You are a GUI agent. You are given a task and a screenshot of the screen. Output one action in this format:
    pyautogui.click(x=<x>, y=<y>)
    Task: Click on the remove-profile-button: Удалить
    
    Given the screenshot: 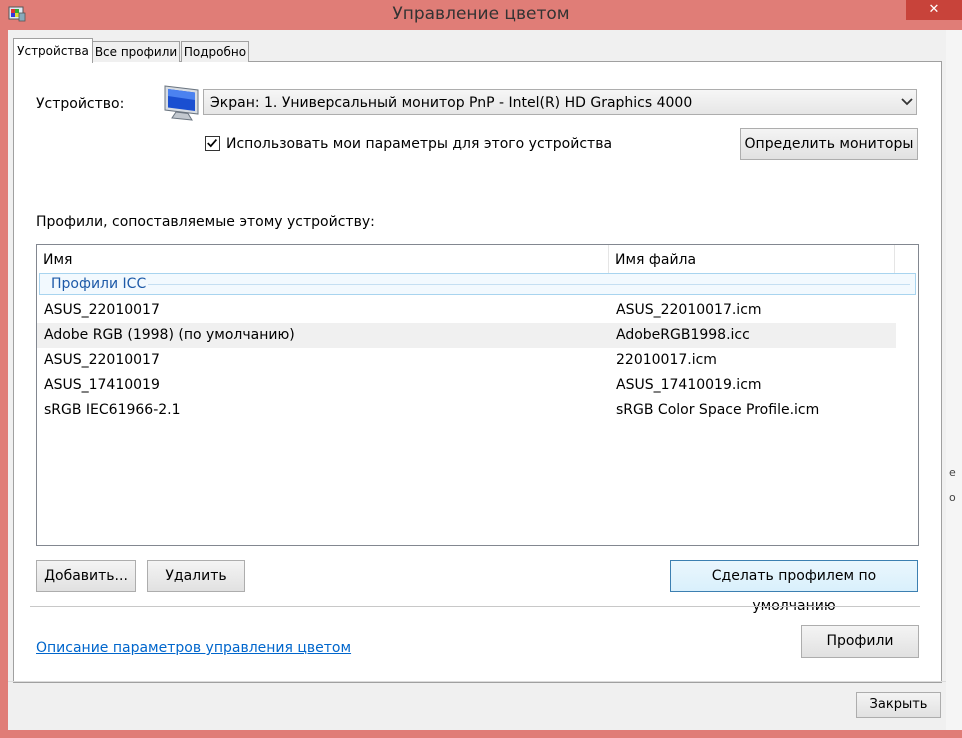 What is the action you would take?
    pyautogui.click(x=196, y=576)
    